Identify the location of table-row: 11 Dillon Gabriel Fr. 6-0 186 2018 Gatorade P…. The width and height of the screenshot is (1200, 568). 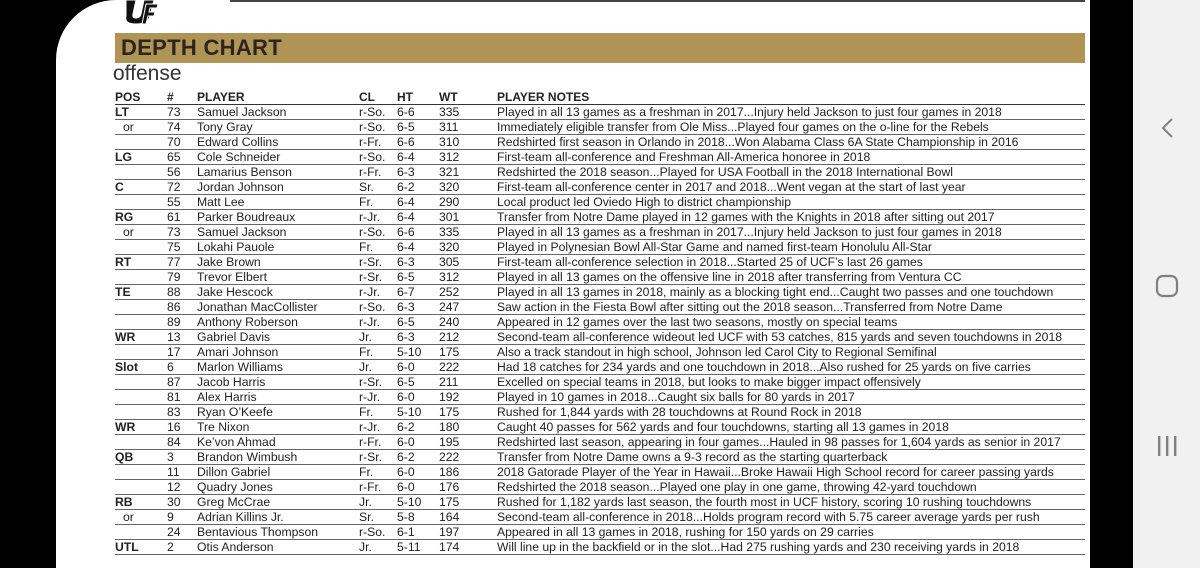
(600, 472).